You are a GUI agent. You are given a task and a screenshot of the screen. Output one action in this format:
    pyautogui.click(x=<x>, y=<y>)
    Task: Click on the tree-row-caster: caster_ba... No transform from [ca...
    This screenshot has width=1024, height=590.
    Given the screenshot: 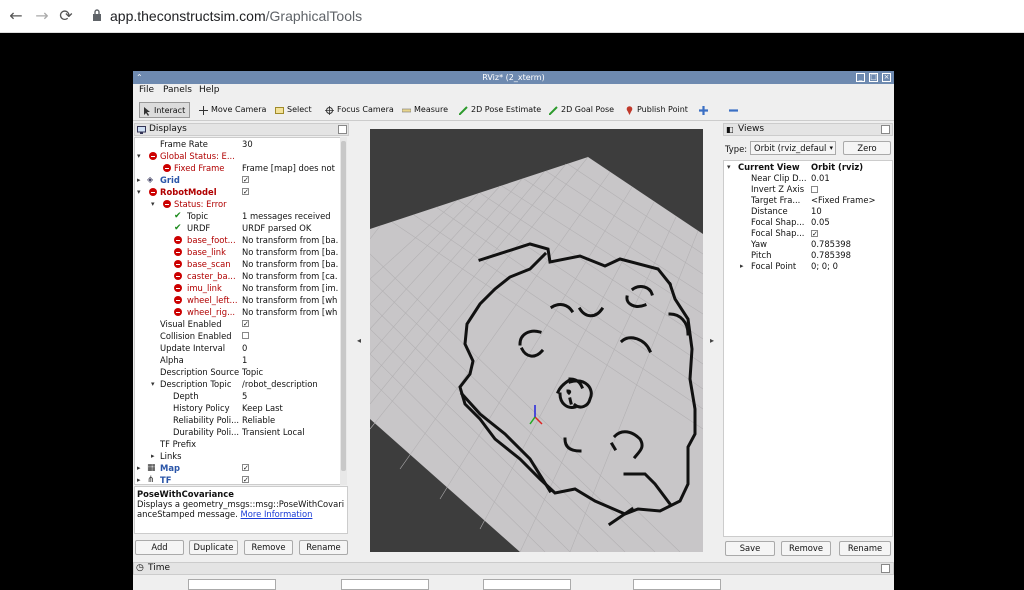 What is the action you would take?
    pyautogui.click(x=237, y=276)
    